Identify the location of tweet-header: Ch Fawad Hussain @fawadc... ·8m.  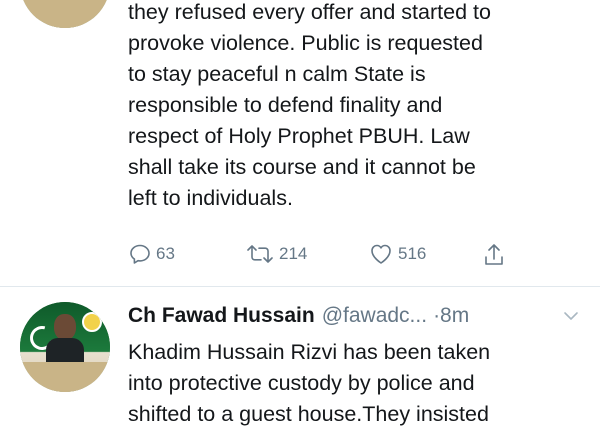
(358, 316).